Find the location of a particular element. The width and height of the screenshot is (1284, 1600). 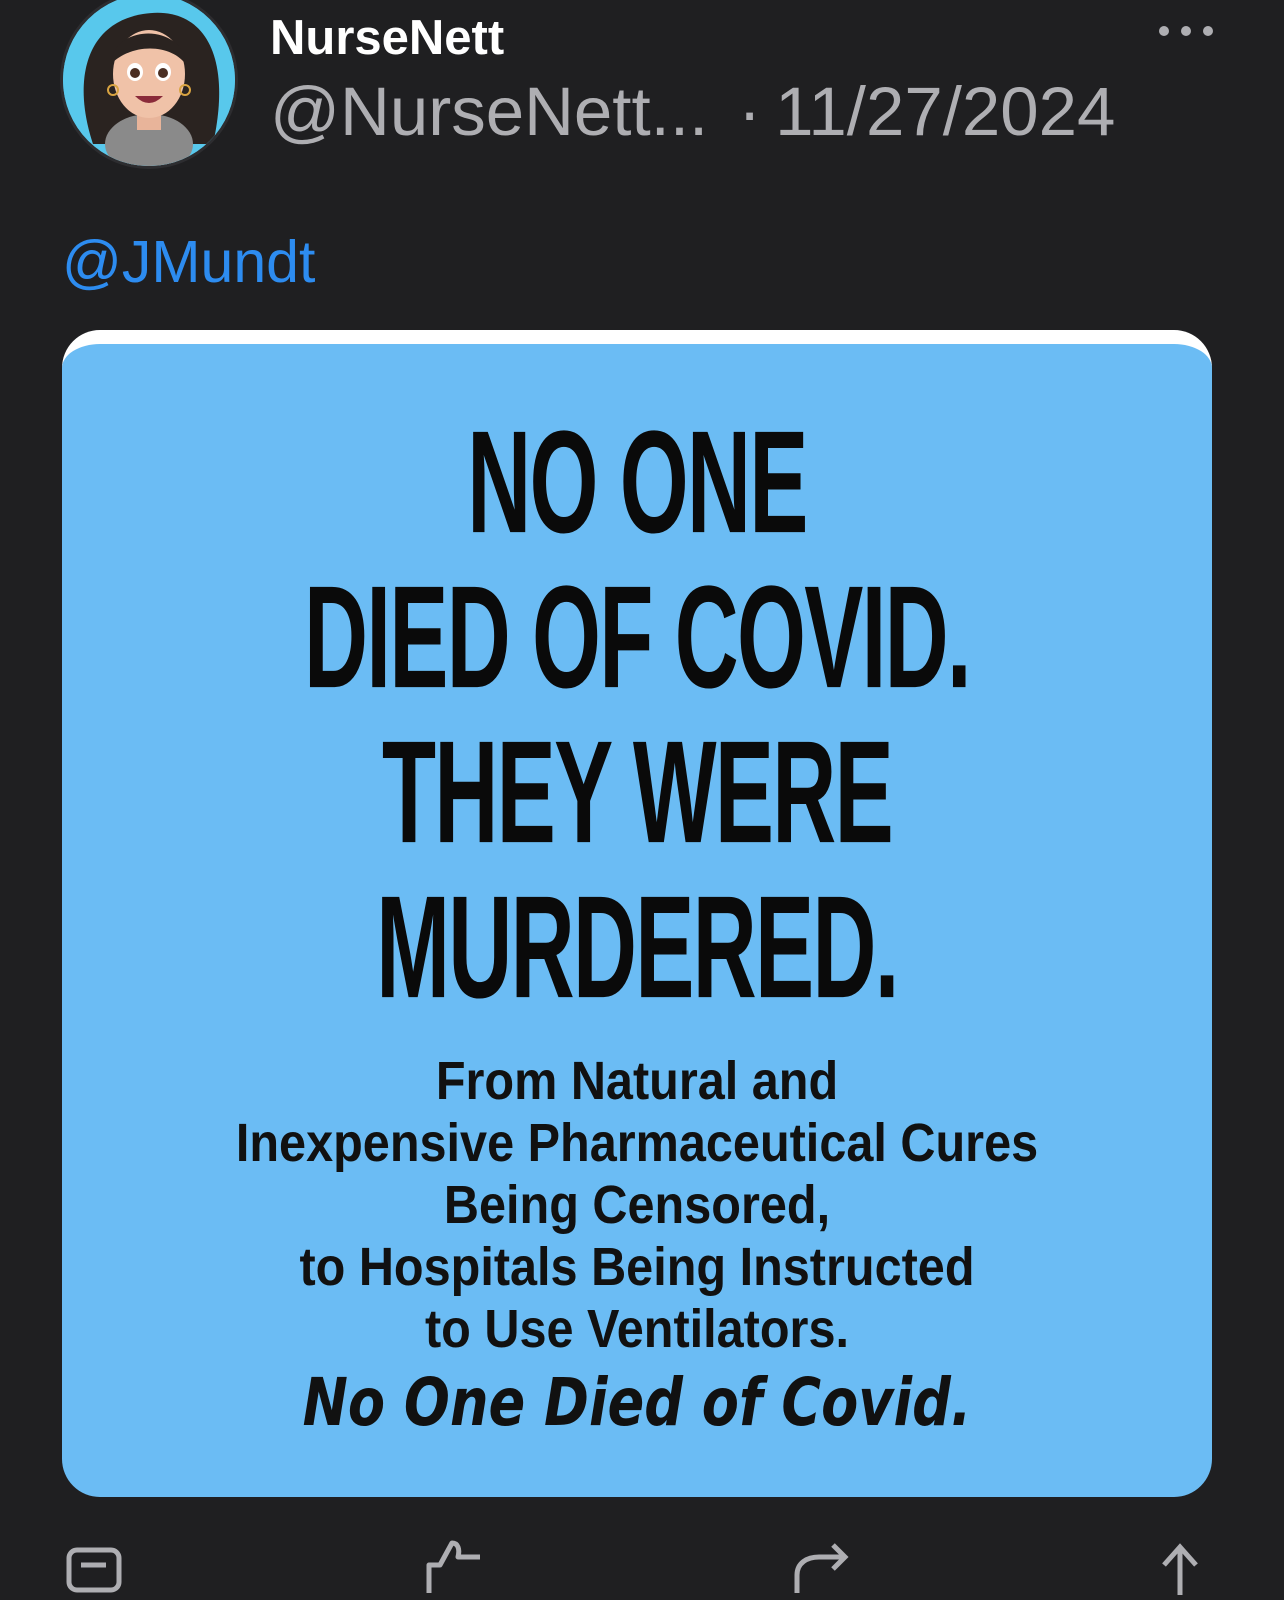

more-horizontal-icon is located at coordinates (1186, 31).